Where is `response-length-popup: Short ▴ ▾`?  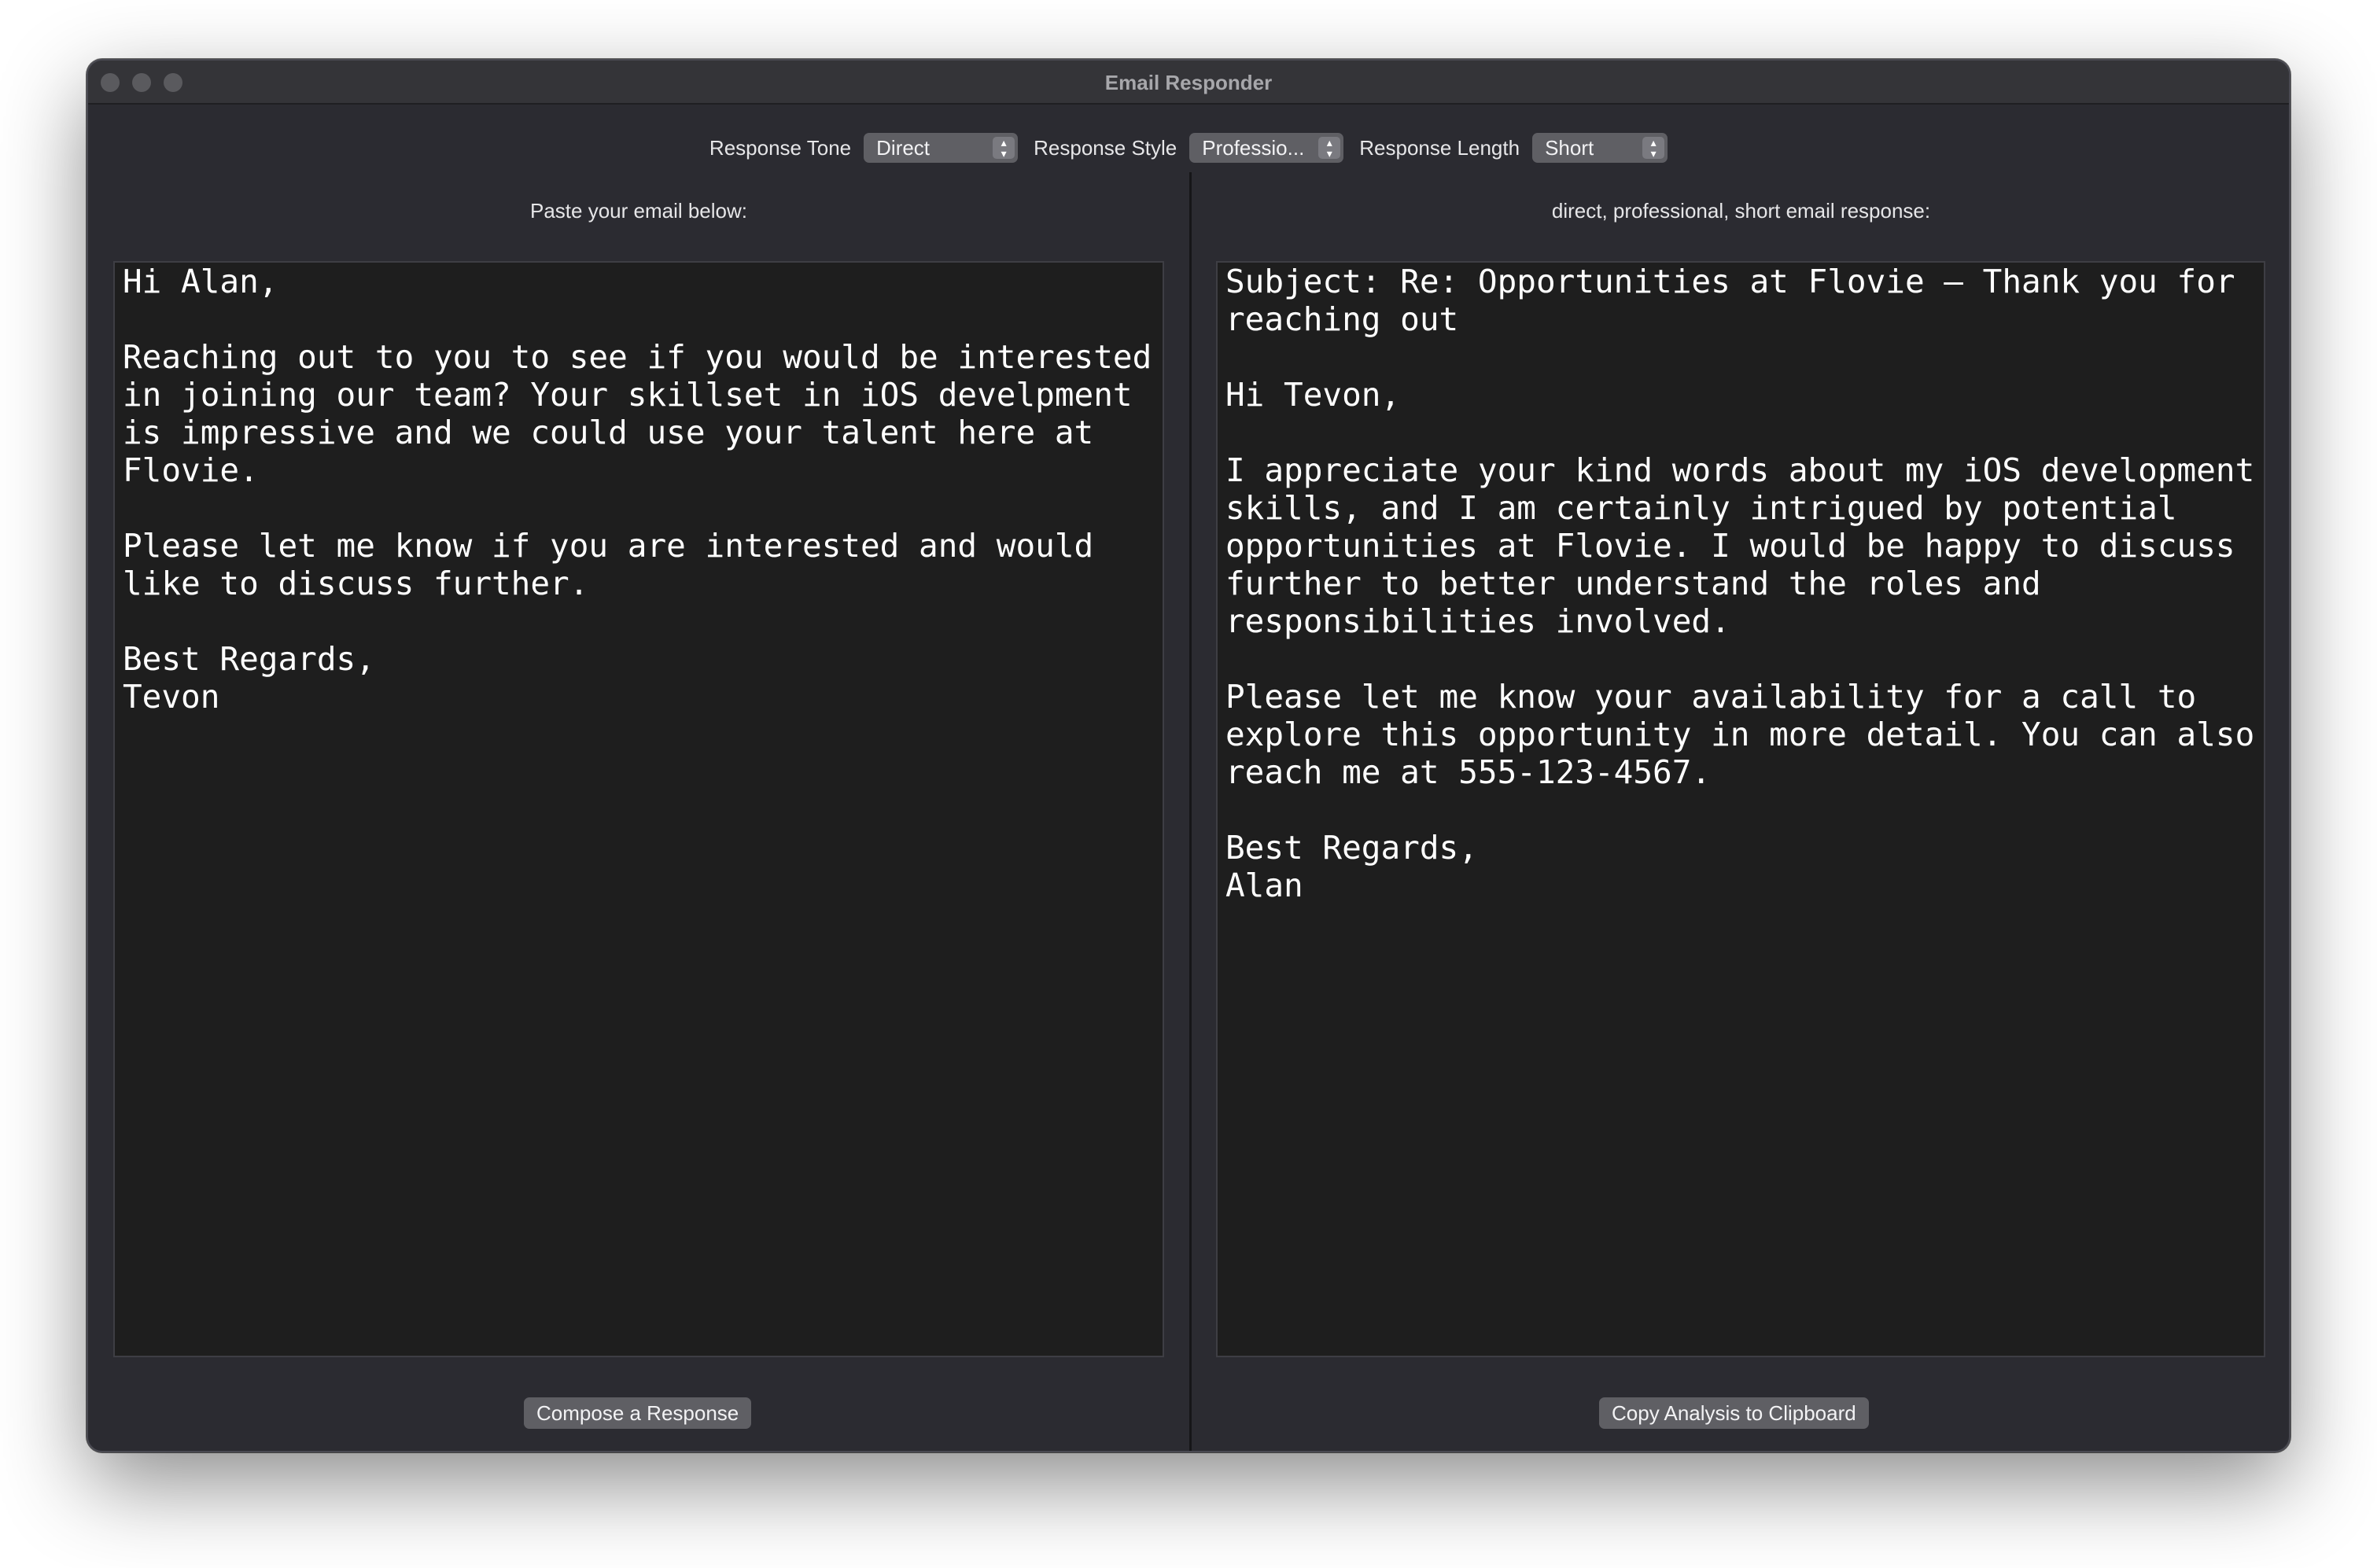 response-length-popup: Short ▴ ▾ is located at coordinates (1600, 148).